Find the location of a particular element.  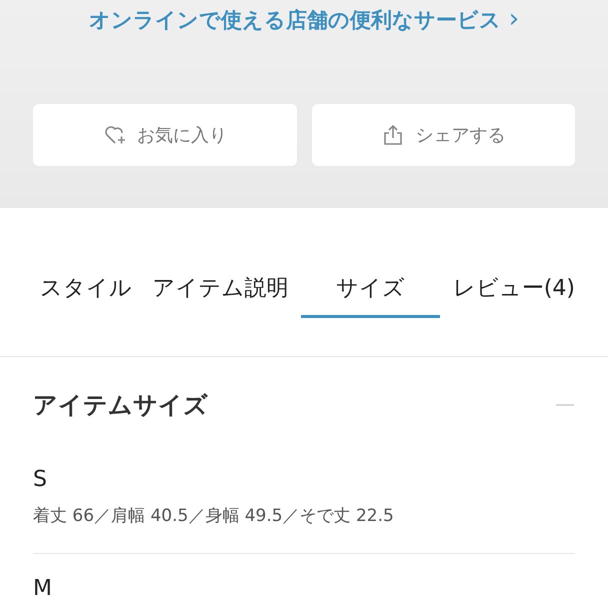

share-button: シェアする is located at coordinates (443, 135).